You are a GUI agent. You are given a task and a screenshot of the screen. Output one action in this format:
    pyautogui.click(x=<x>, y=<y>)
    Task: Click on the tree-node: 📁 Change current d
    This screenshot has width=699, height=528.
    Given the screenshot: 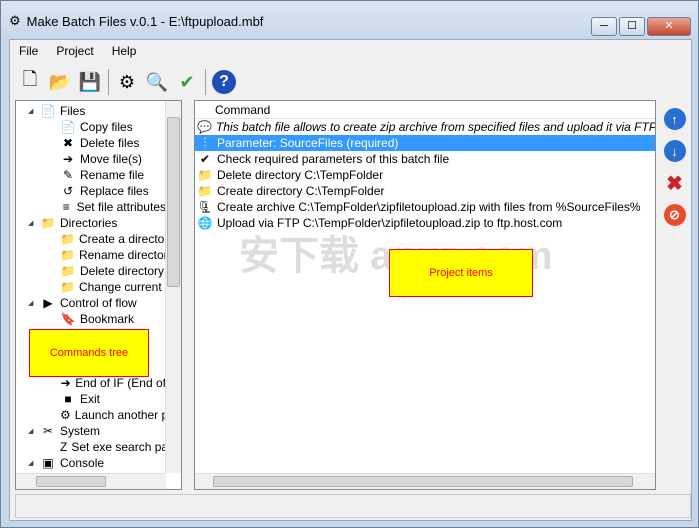 What is the action you would take?
    pyautogui.click(x=94, y=287)
    